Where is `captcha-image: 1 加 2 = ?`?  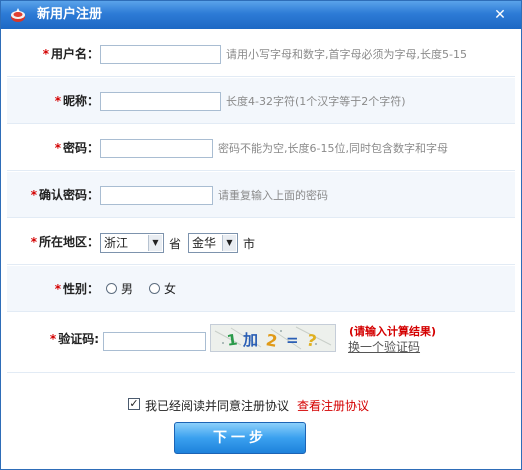
captcha-image: 1 加 2 = ? is located at coordinates (273, 338).